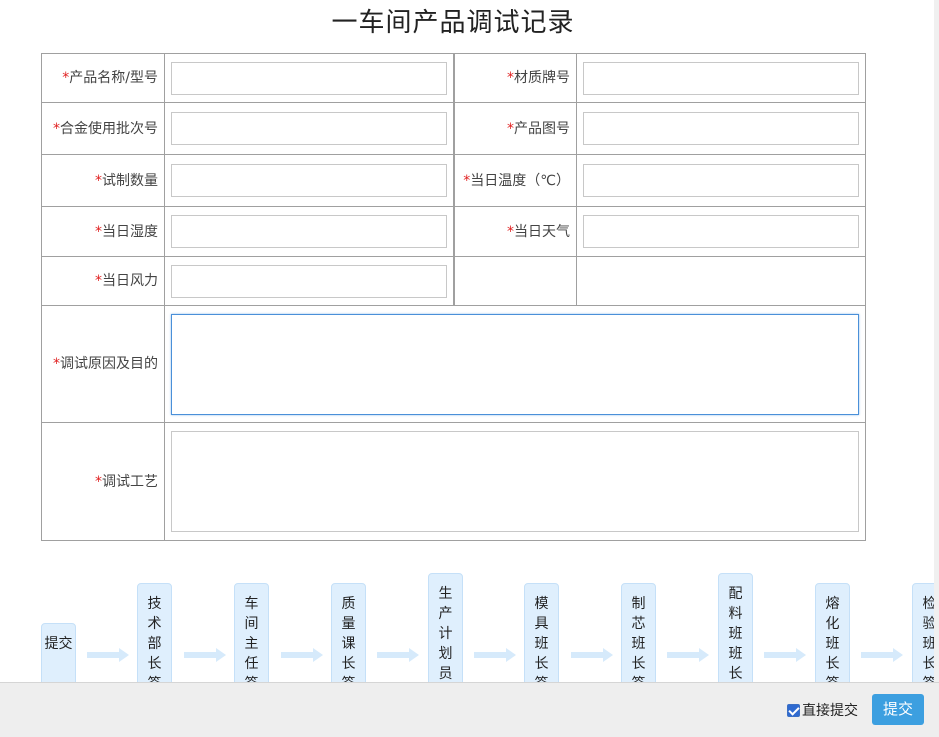 The height and width of the screenshot is (737, 939). I want to click on material-label: *材质牌号, so click(514, 78).